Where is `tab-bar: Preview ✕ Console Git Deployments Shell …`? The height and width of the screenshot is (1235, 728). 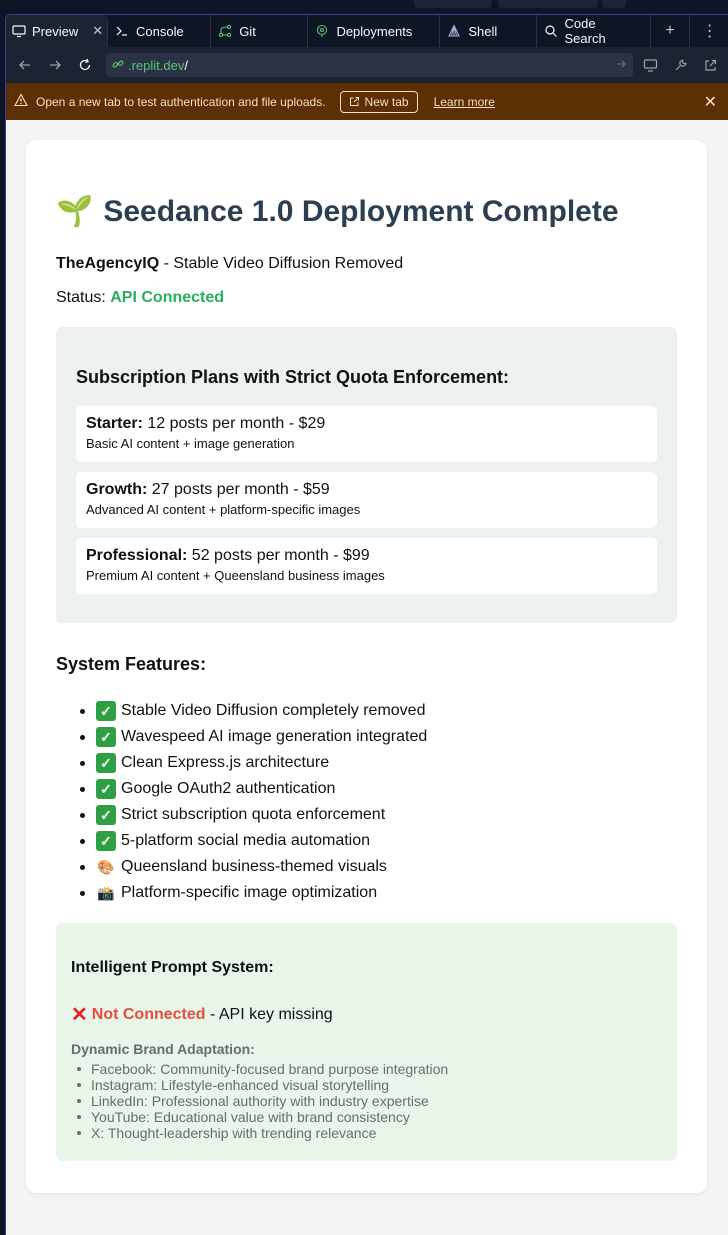 tab-bar: Preview ✕ Console Git Deployments Shell … is located at coordinates (367, 31).